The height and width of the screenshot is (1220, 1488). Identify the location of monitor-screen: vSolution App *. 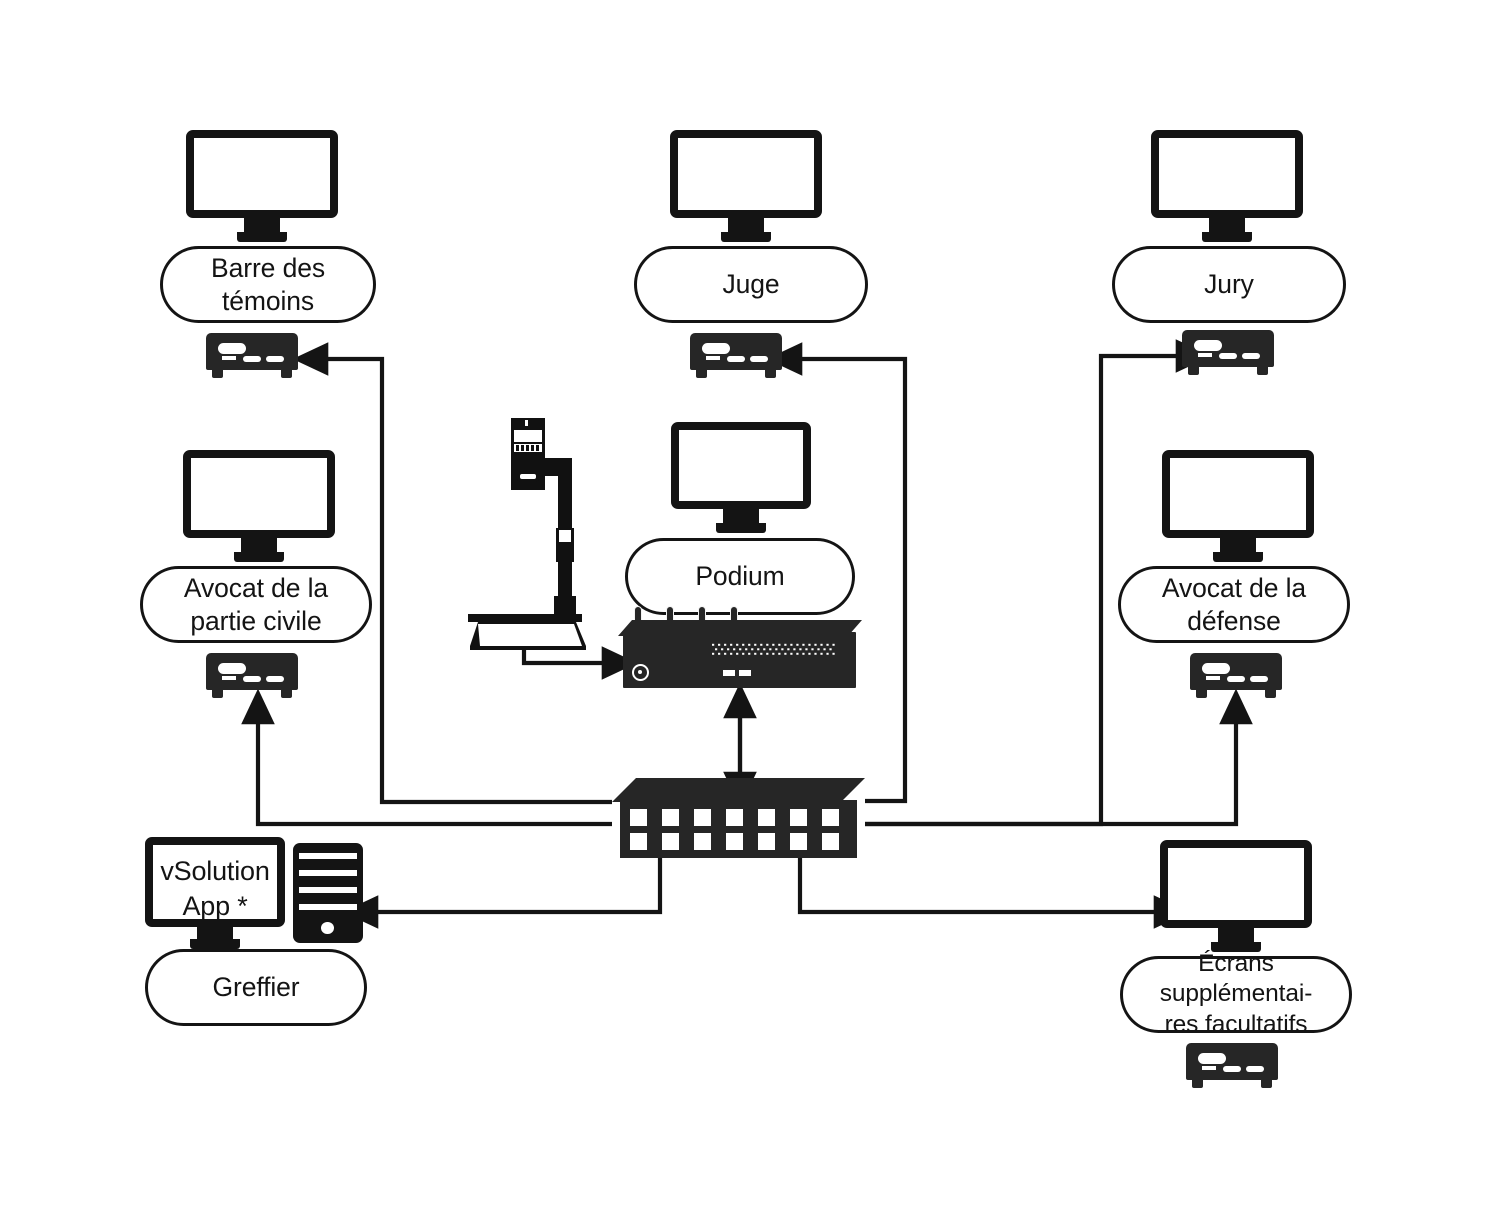
(215, 882).